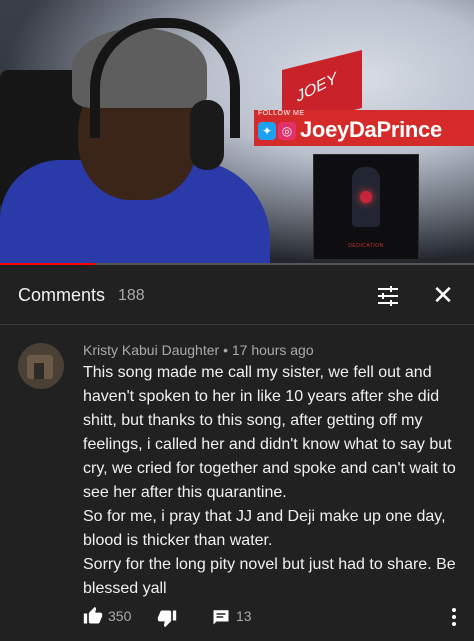 Image resolution: width=474 pixels, height=641 pixels. What do you see at coordinates (62, 295) in the screenshot?
I see `comments-title: Comments` at bounding box center [62, 295].